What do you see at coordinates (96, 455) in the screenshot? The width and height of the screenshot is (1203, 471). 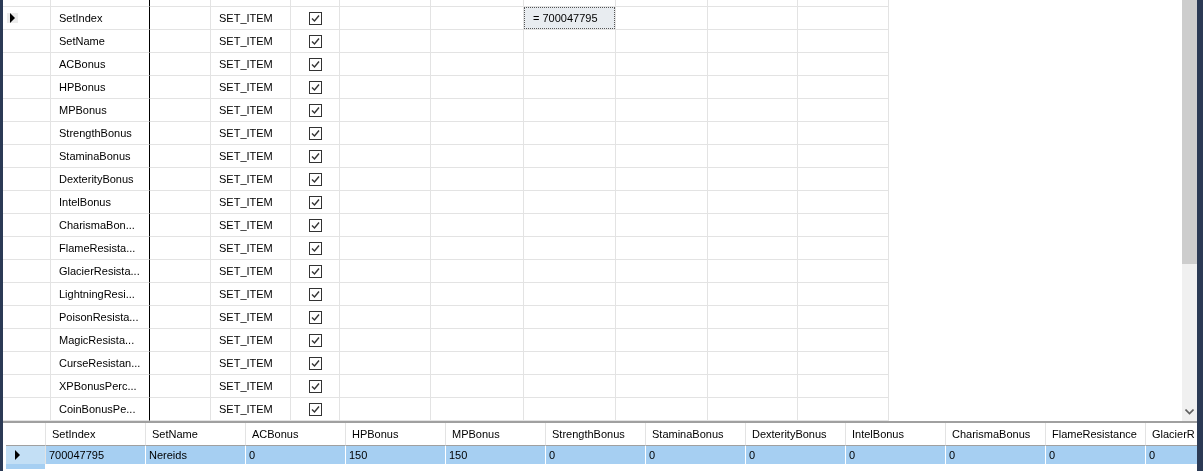 I see `table-cell: 700047795` at bounding box center [96, 455].